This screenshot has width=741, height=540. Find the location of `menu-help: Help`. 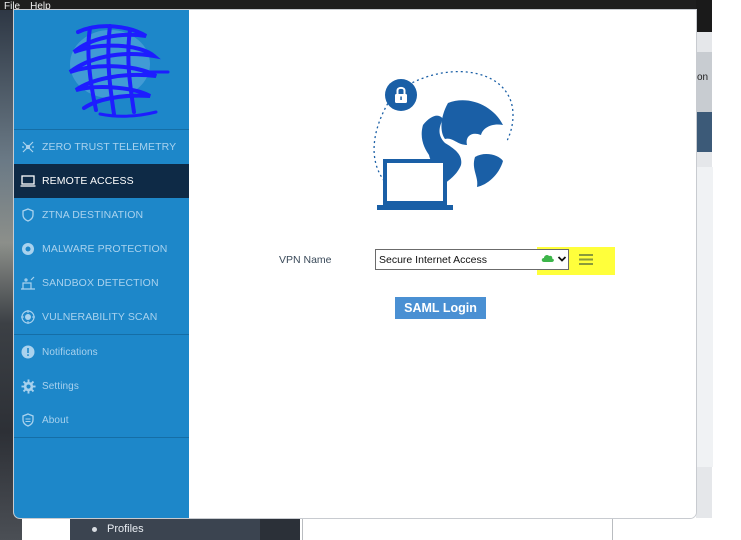

menu-help: Help is located at coordinates (40, 5).